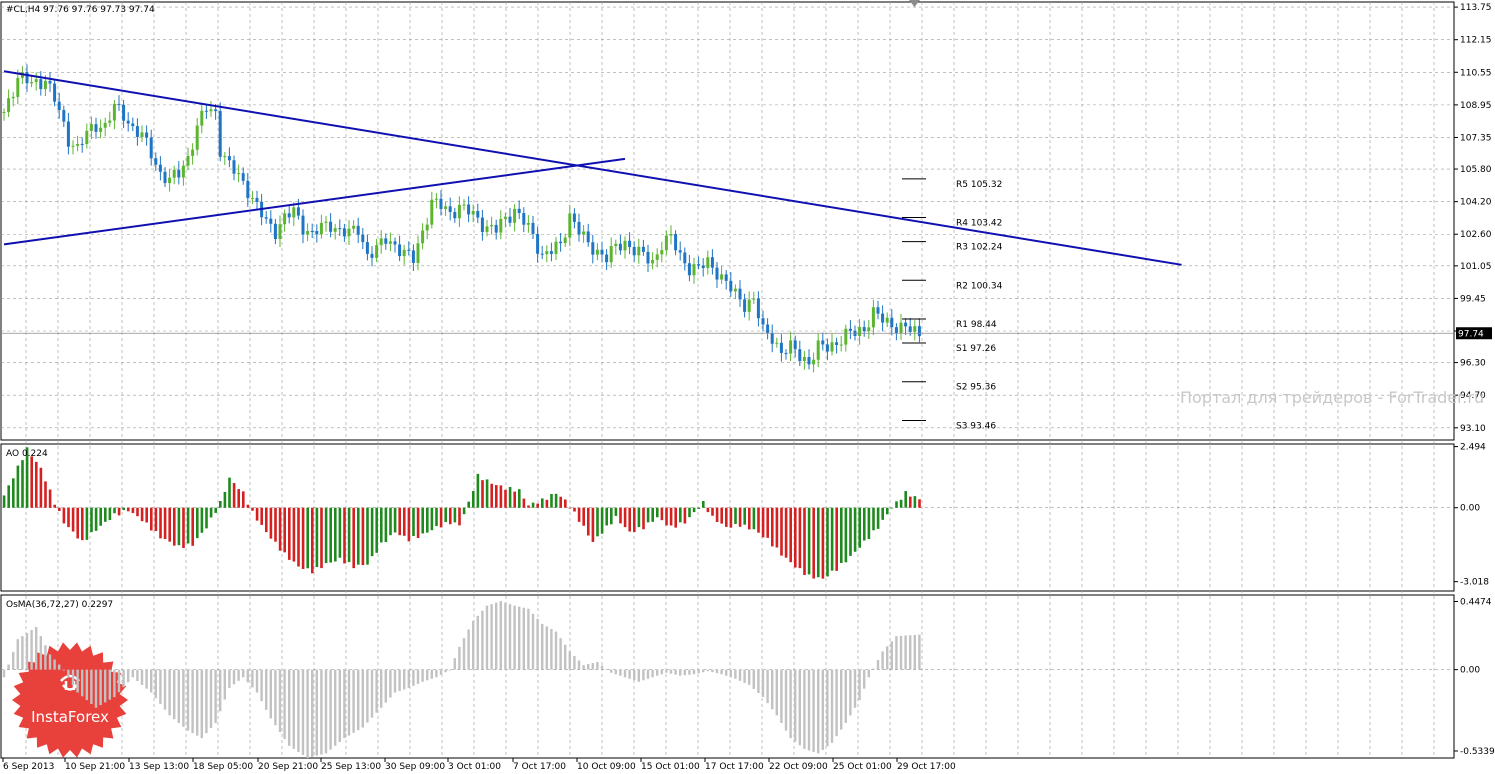 This screenshot has height=774, width=1495. What do you see at coordinates (1476, 41) in the screenshot?
I see `price-tick-label: 112.15` at bounding box center [1476, 41].